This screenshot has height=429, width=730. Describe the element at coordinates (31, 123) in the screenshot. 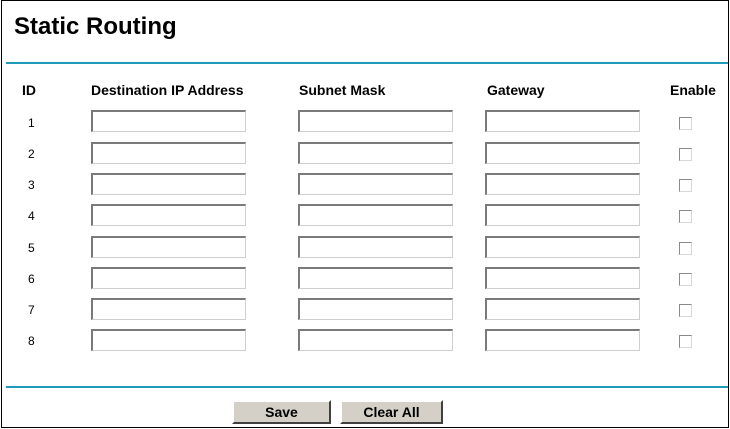

I see `row-id: 1` at that location.